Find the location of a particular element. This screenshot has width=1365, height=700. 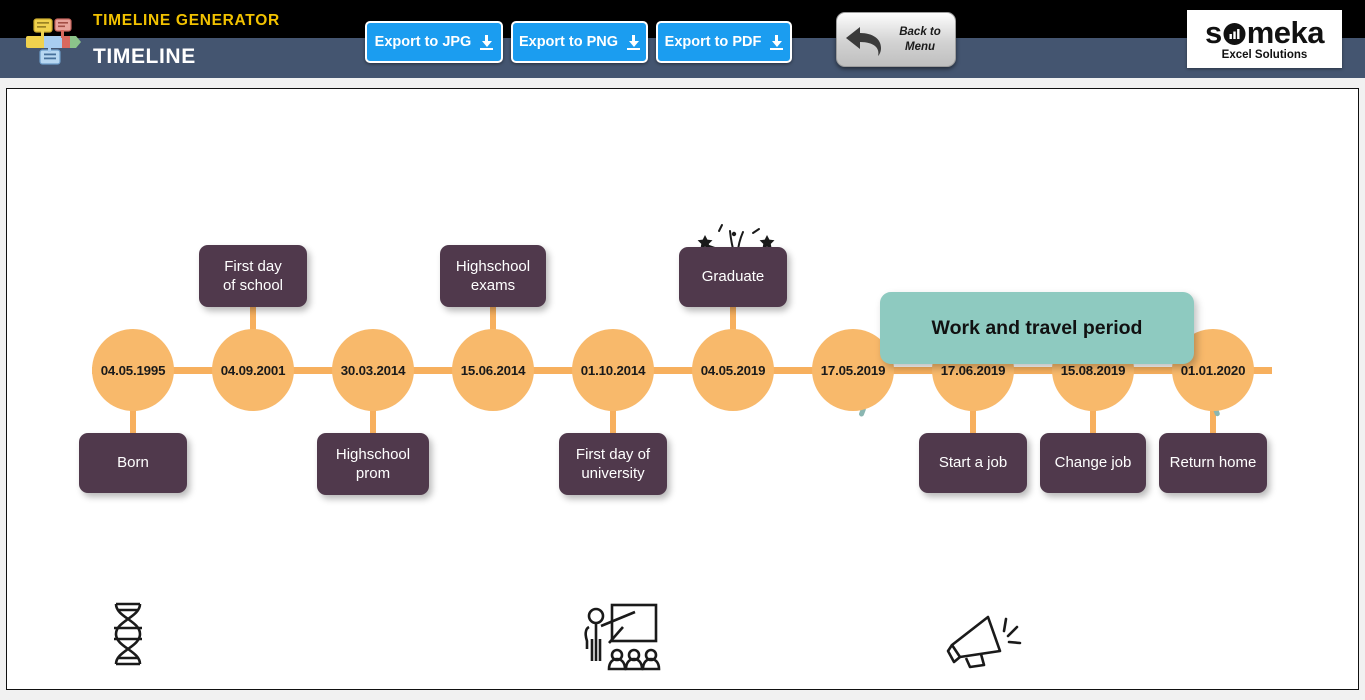

timeline-flow-icon is located at coordinates (51, 40).